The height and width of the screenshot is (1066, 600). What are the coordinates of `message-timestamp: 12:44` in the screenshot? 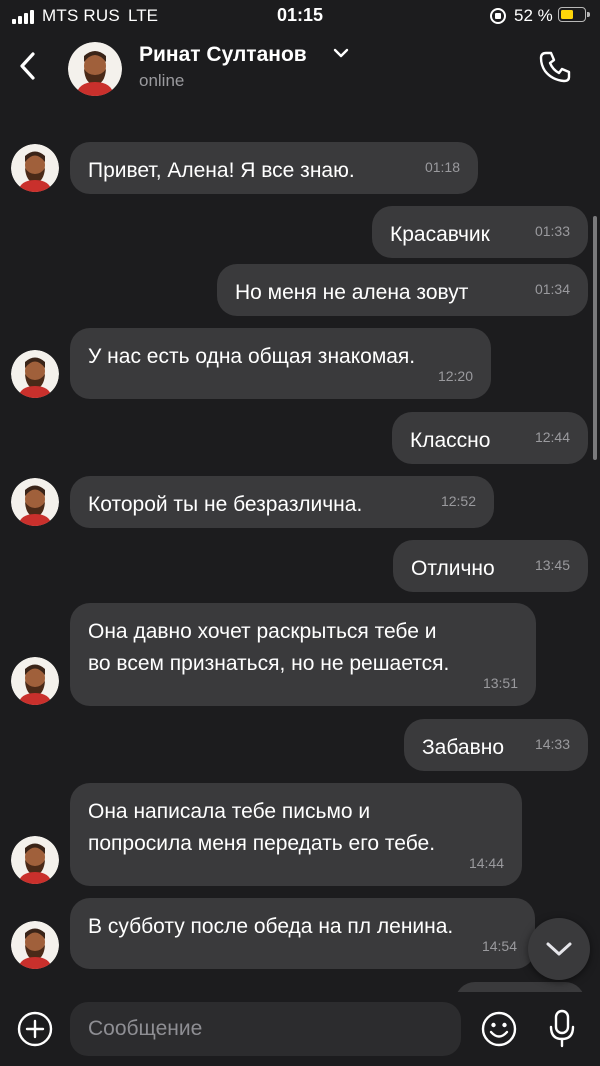 It's located at (552, 437).